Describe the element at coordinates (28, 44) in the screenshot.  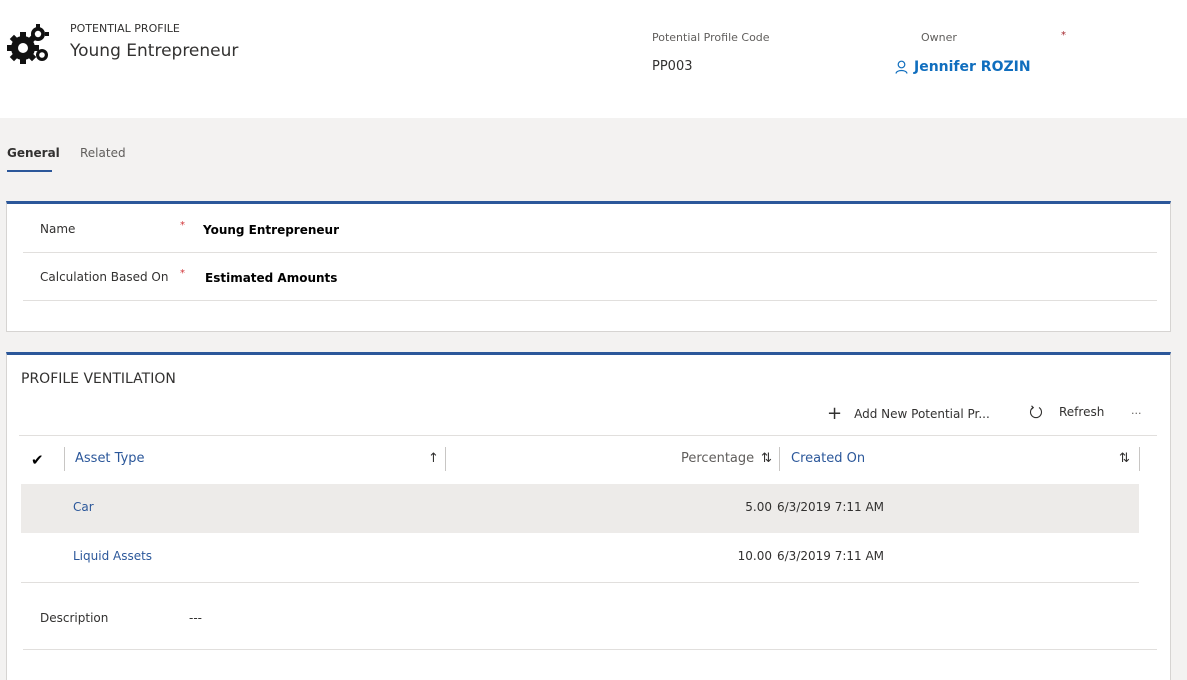
I see `gears-icon` at that location.